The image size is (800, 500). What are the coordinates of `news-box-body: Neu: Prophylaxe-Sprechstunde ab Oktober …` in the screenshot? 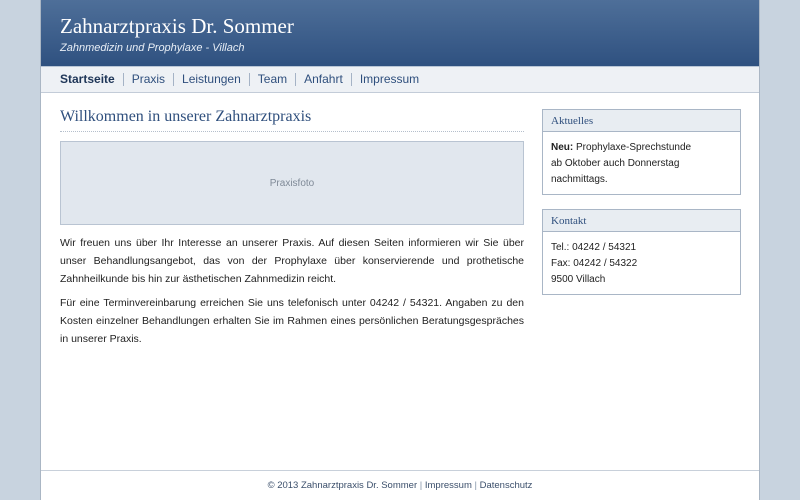 It's located at (641, 163).